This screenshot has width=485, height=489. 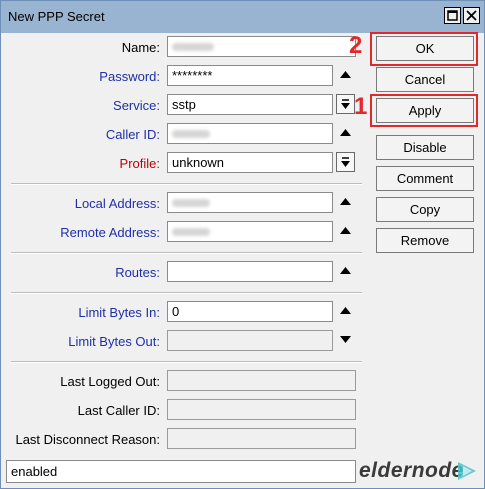 What do you see at coordinates (345, 311) in the screenshot?
I see `limit-bytes-in-collapse-triangle-up-icon` at bounding box center [345, 311].